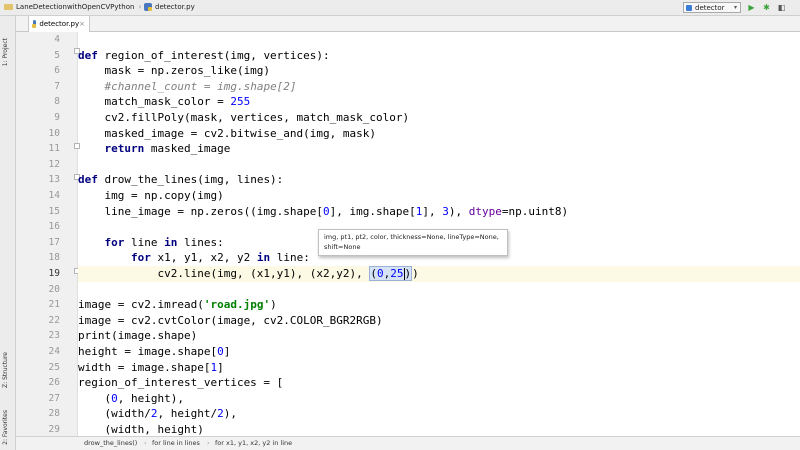 The height and width of the screenshot is (450, 800). What do you see at coordinates (54, 180) in the screenshot?
I see `line-number: 13` at bounding box center [54, 180].